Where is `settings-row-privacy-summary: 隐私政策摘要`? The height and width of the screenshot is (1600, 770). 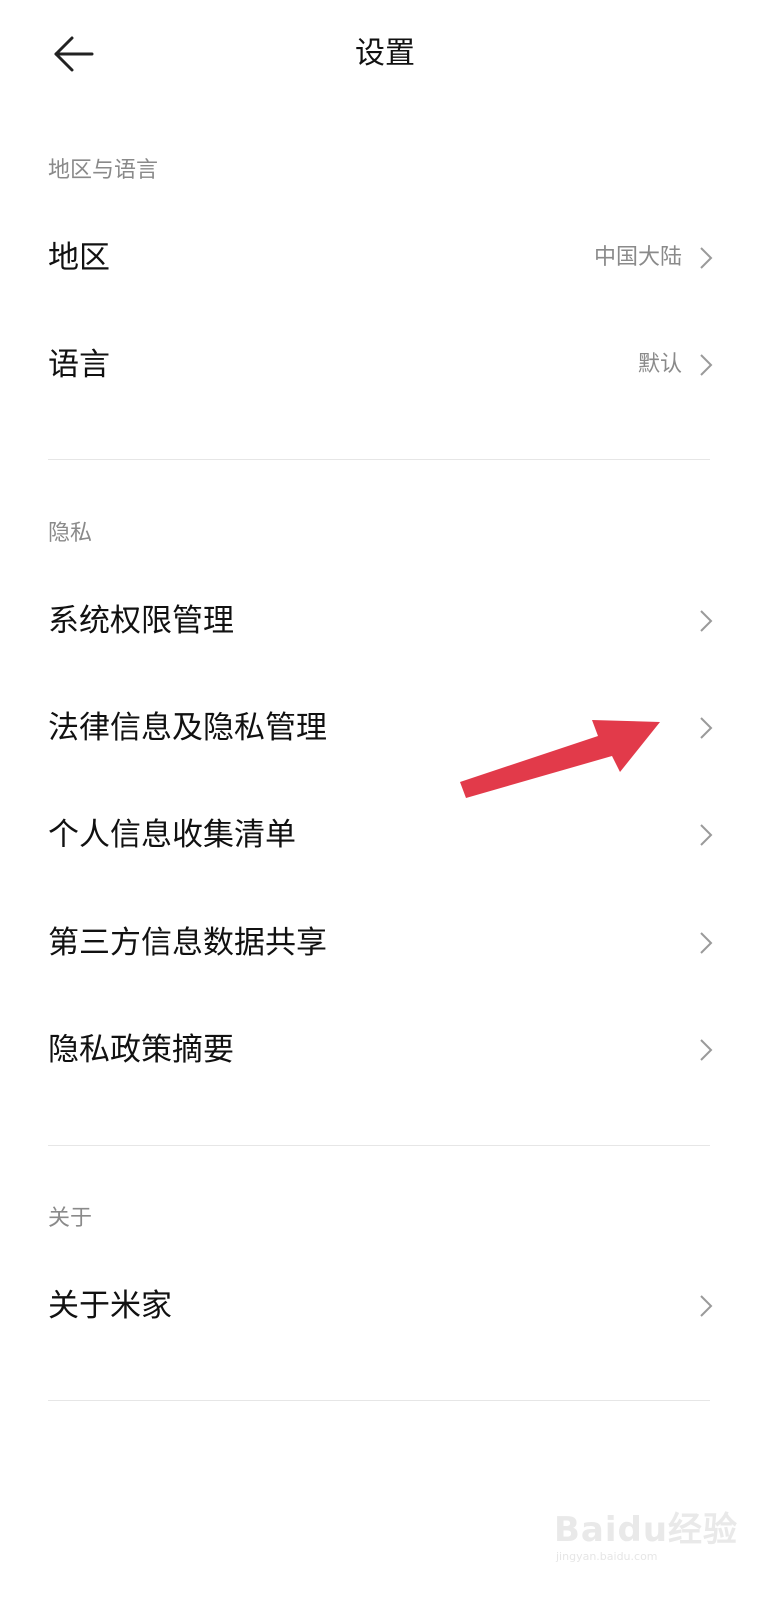
settings-row-privacy-summary: 隐私政策摘要 is located at coordinates (385, 1050).